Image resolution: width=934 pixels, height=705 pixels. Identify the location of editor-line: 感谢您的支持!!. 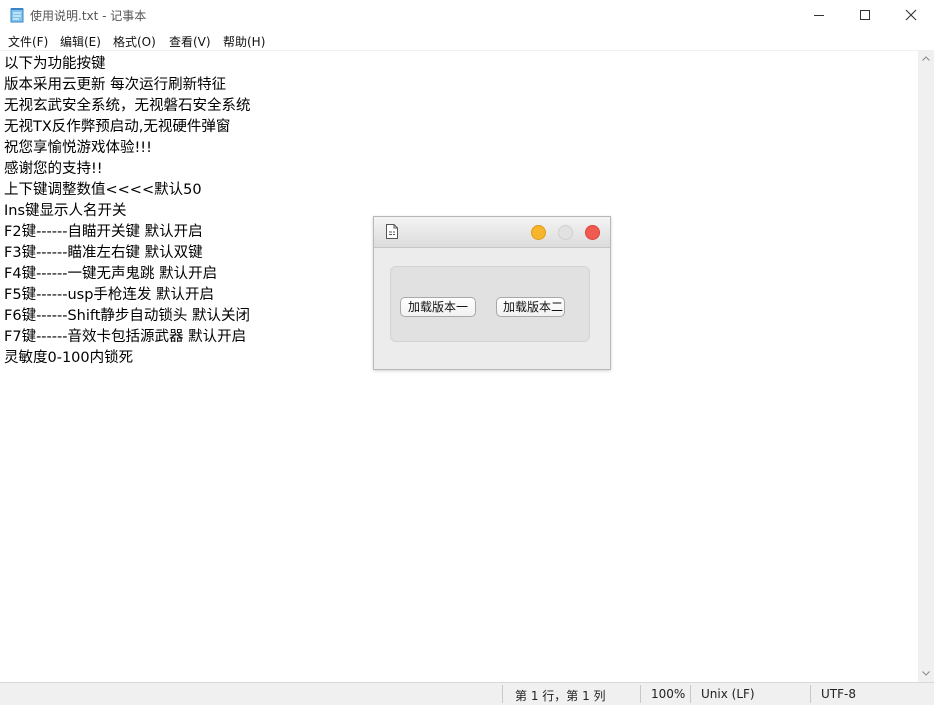
(53, 169).